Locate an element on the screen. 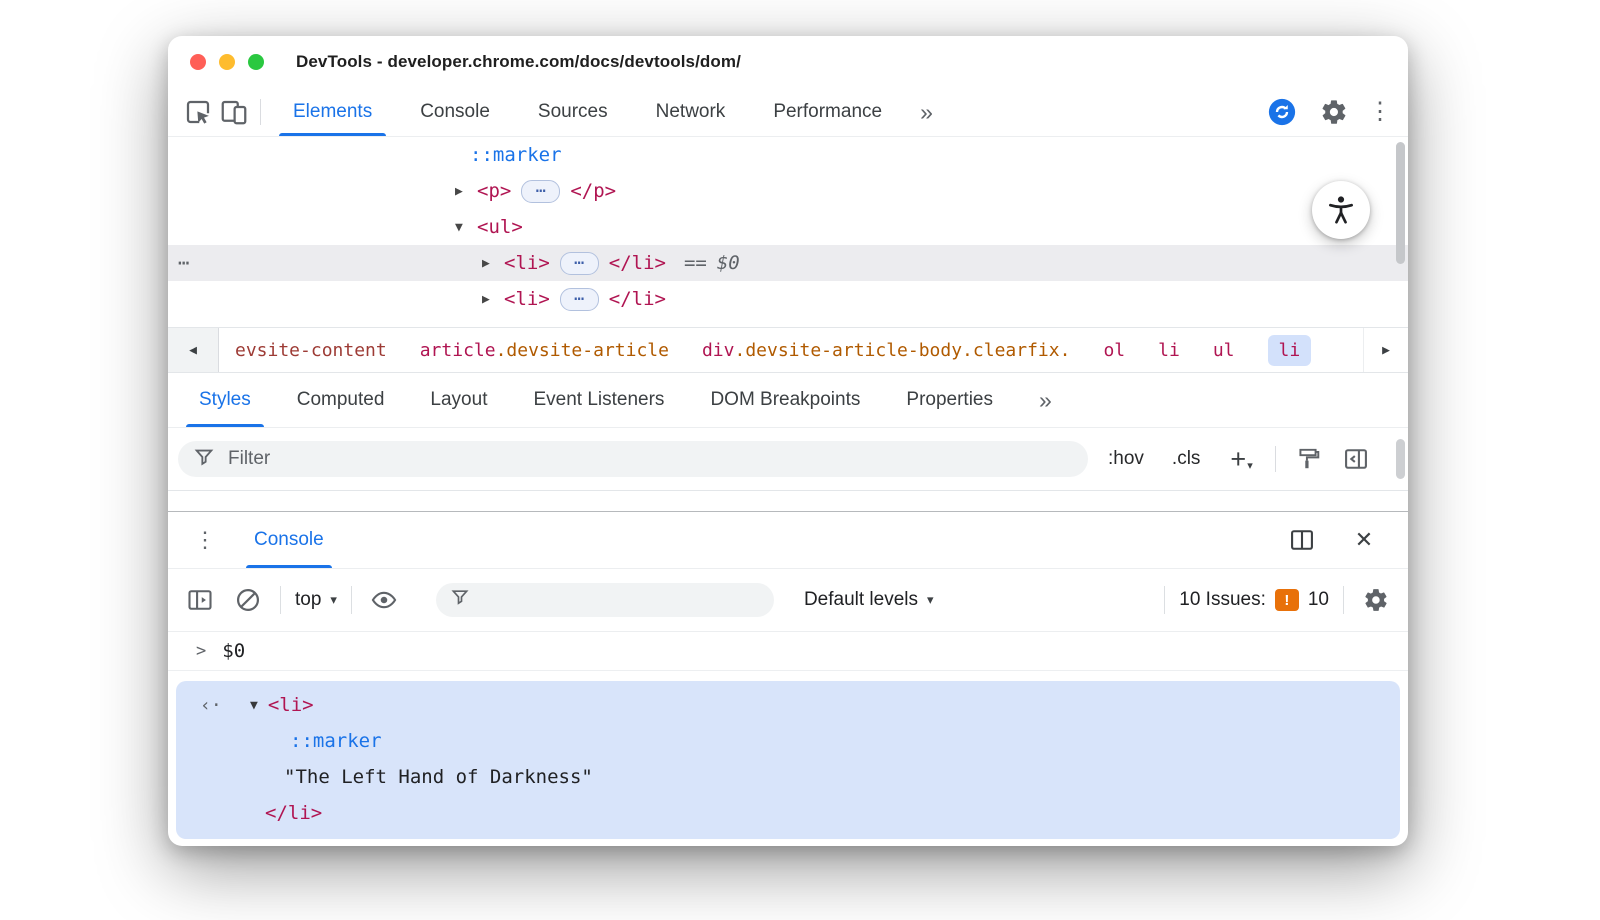  row-menu-dots-icon: ⋯ is located at coordinates (184, 263).